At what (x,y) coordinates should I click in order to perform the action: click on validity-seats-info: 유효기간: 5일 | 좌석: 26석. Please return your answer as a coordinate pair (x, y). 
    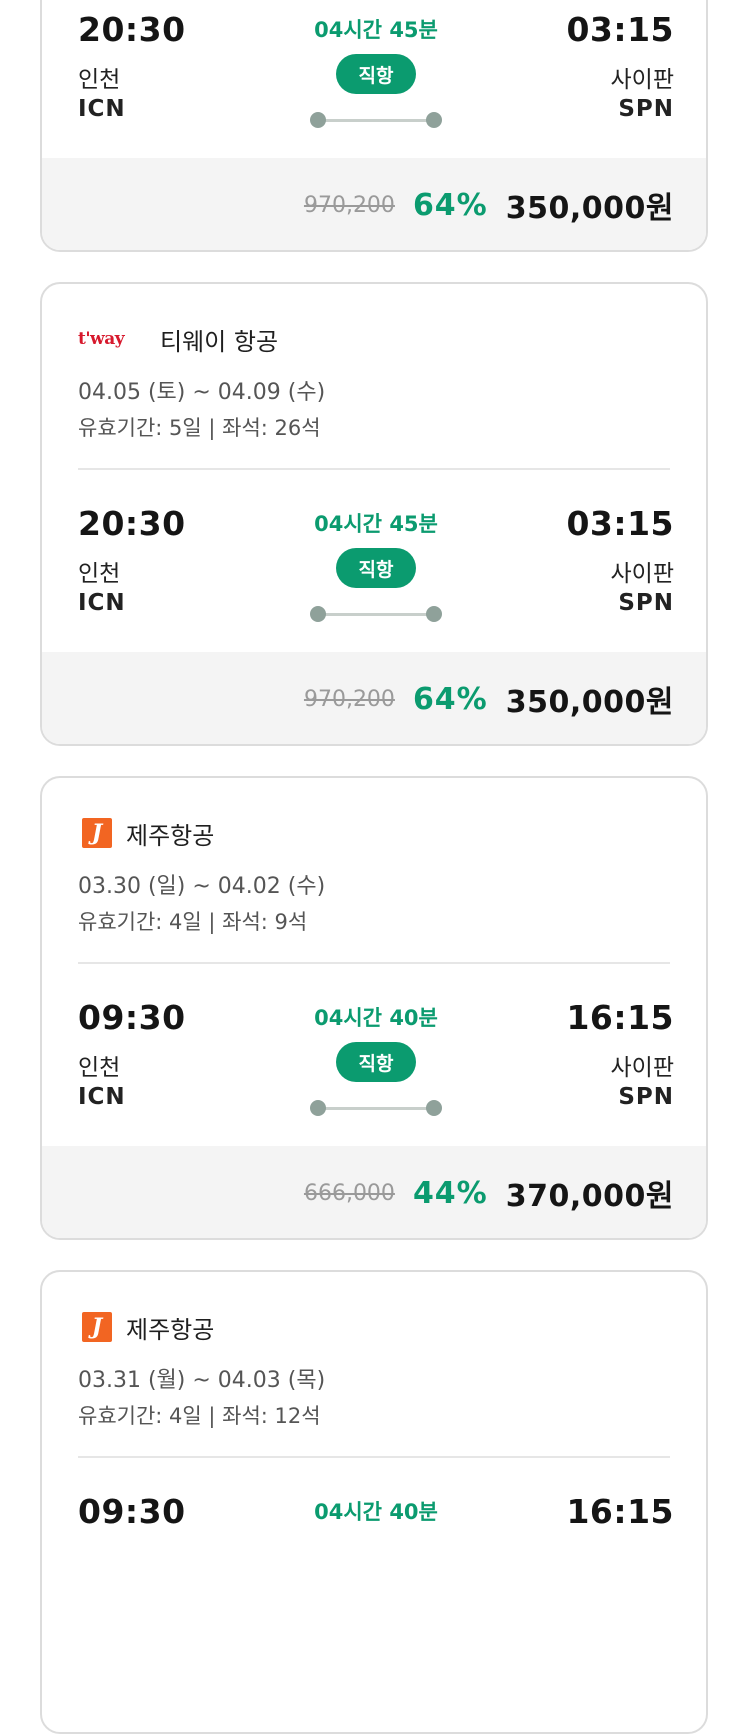
    Looking at the image, I should click on (199, 428).